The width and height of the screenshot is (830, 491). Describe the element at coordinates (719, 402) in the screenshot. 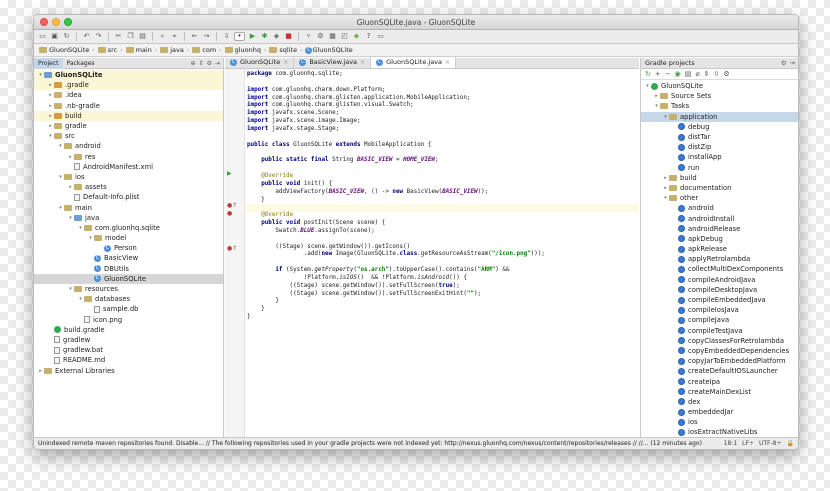

I see `gradle-task-item: dex` at that location.